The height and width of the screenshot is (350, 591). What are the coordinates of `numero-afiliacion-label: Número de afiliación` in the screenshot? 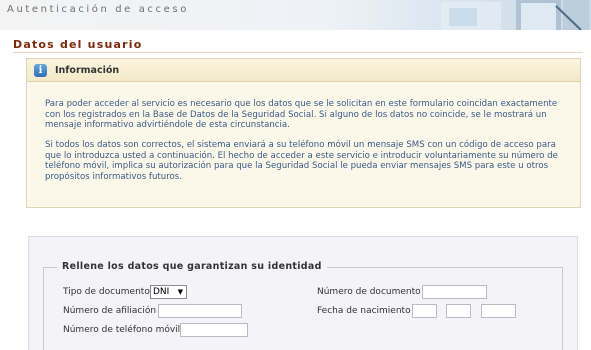 It's located at (110, 311).